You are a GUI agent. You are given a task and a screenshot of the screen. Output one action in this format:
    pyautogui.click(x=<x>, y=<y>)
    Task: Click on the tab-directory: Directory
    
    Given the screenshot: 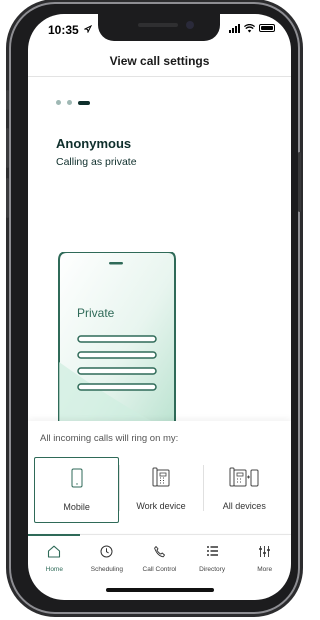 What is the action you would take?
    pyautogui.click(x=212, y=561)
    